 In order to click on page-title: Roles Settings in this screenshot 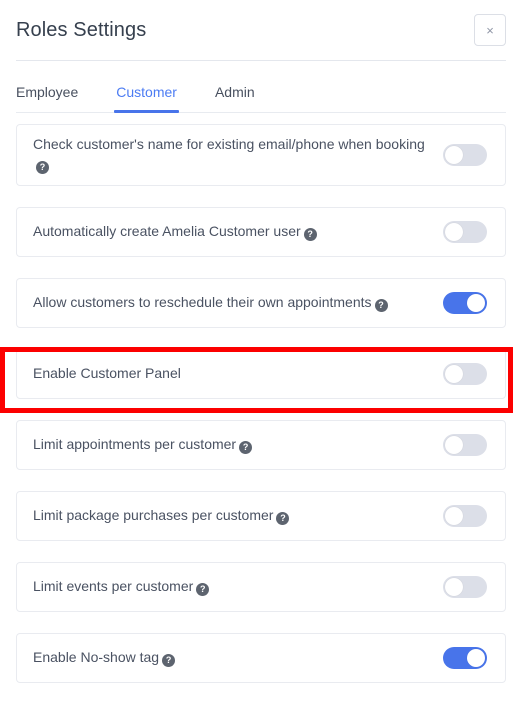, I will do `click(81, 30)`.